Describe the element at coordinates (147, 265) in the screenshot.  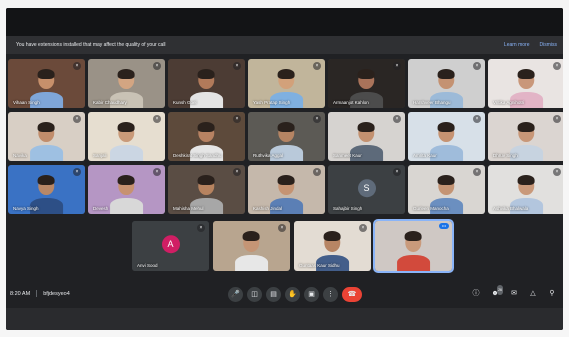
I see `participant-name: Anvi Sood` at that location.